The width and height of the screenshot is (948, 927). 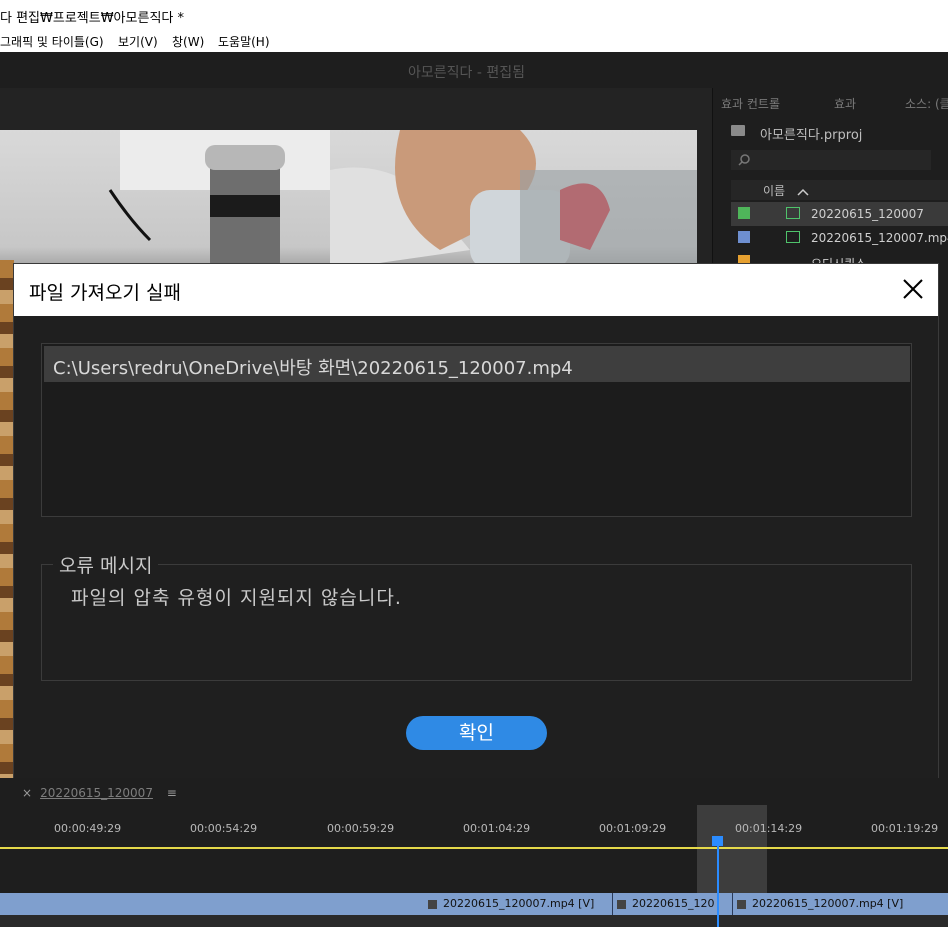 What do you see at coordinates (666, 904) in the screenshot?
I see `timeline-clip: 20220615_120` at bounding box center [666, 904].